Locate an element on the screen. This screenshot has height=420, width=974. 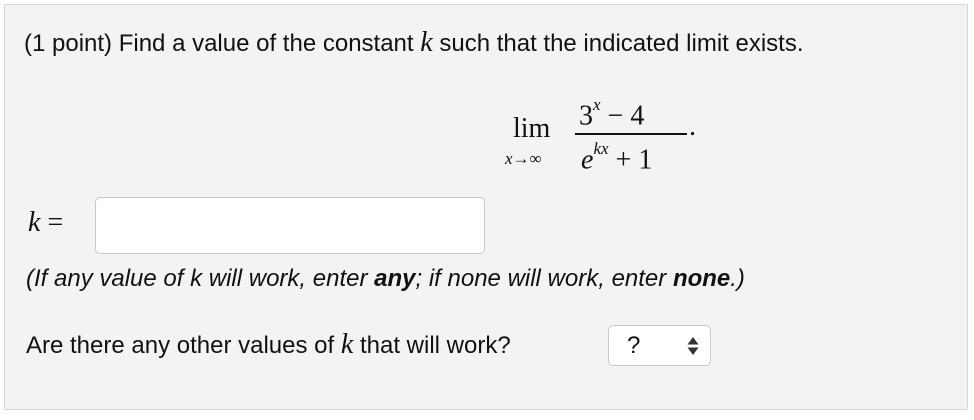
numerator-exponent: x is located at coordinates (597, 104).